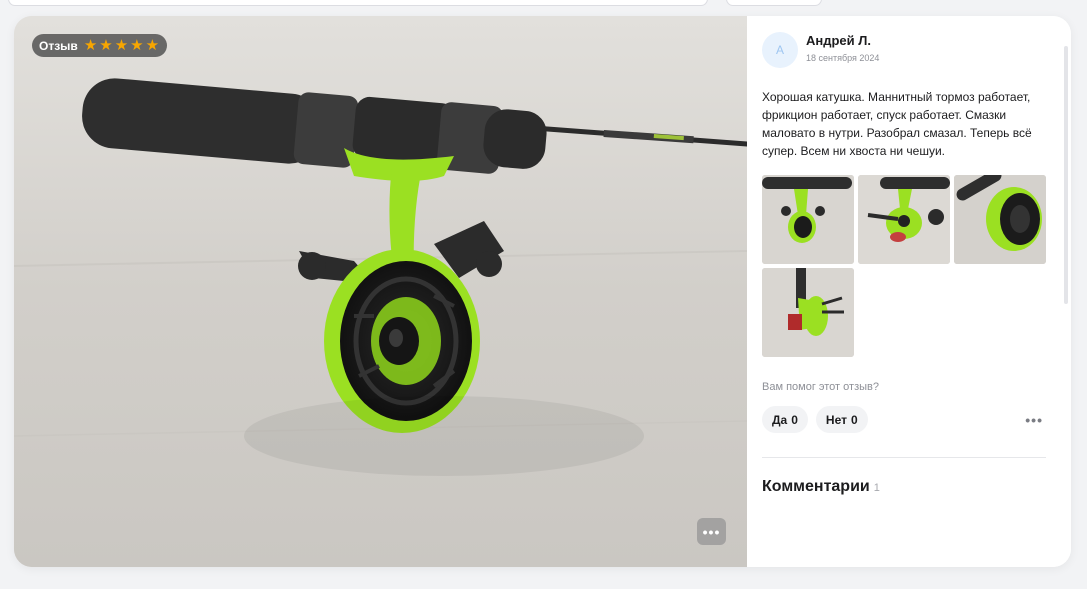  Describe the element at coordinates (854, 419) in the screenshot. I see `vote-no-count: 0` at that location.